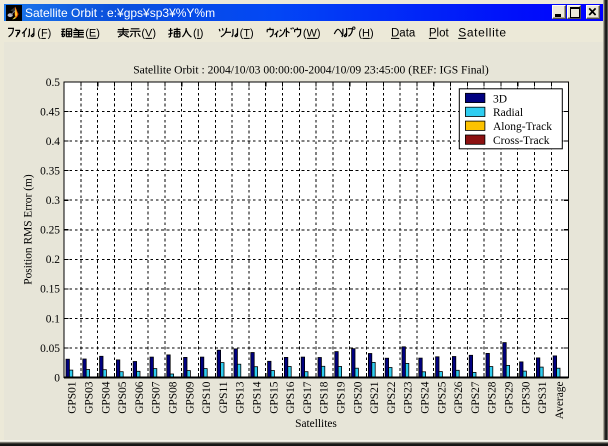  What do you see at coordinates (274, 397) in the screenshot?
I see `svg-text: GPS15` at bounding box center [274, 397].